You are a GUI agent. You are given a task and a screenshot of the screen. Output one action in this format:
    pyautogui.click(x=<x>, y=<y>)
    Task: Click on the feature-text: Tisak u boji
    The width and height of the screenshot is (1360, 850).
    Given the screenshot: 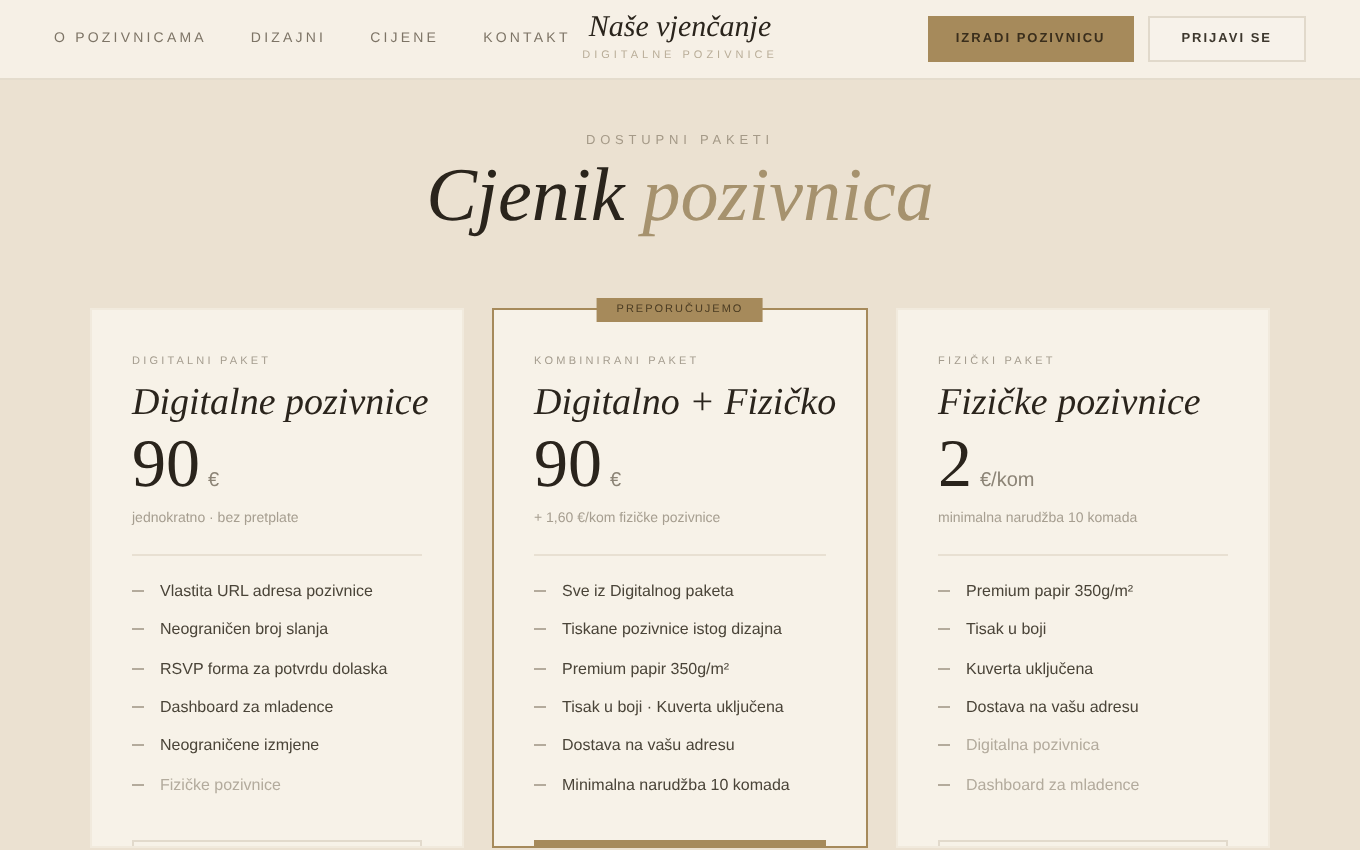 What is the action you would take?
    pyautogui.click(x=1006, y=629)
    